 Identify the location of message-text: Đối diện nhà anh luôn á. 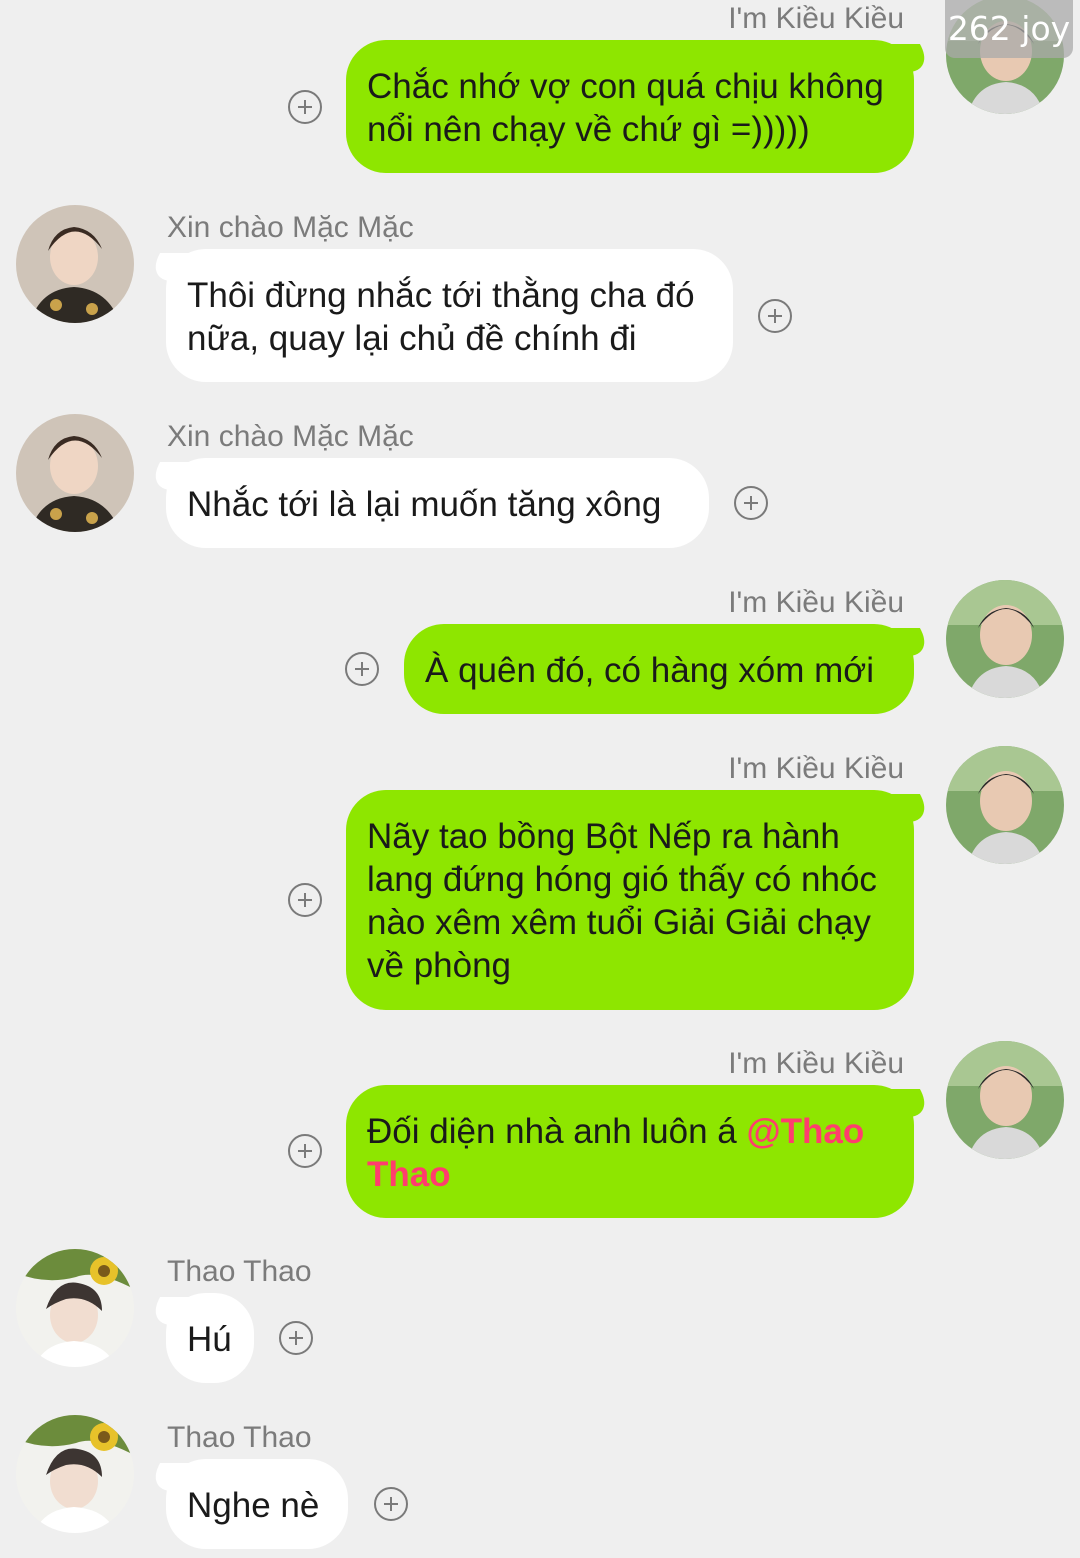
(557, 1131).